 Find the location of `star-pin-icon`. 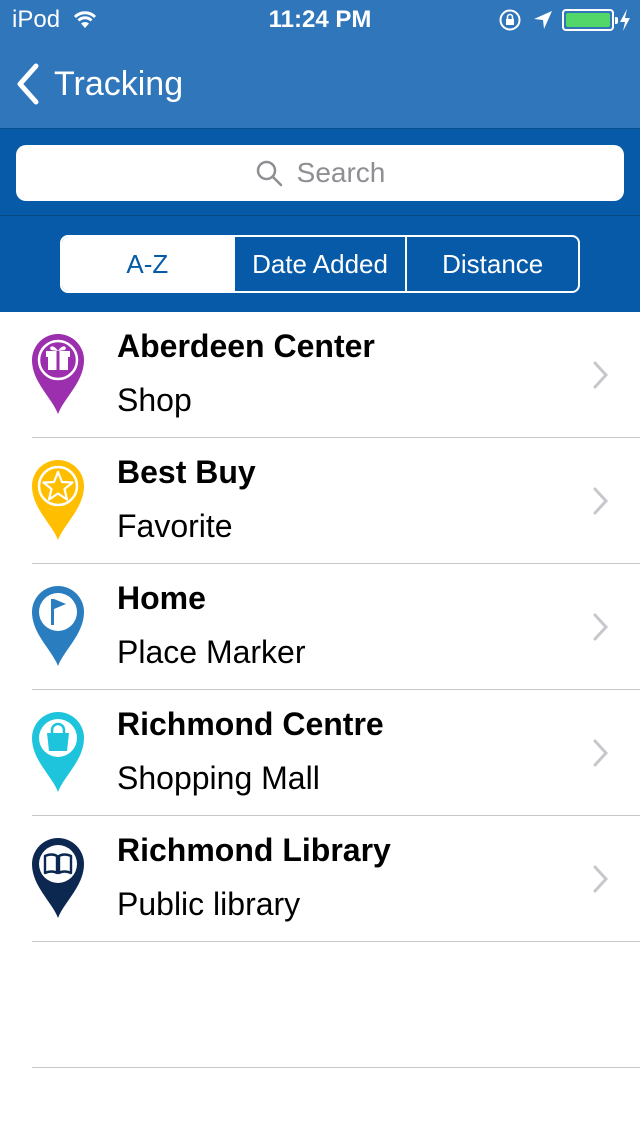

star-pin-icon is located at coordinates (58, 500).